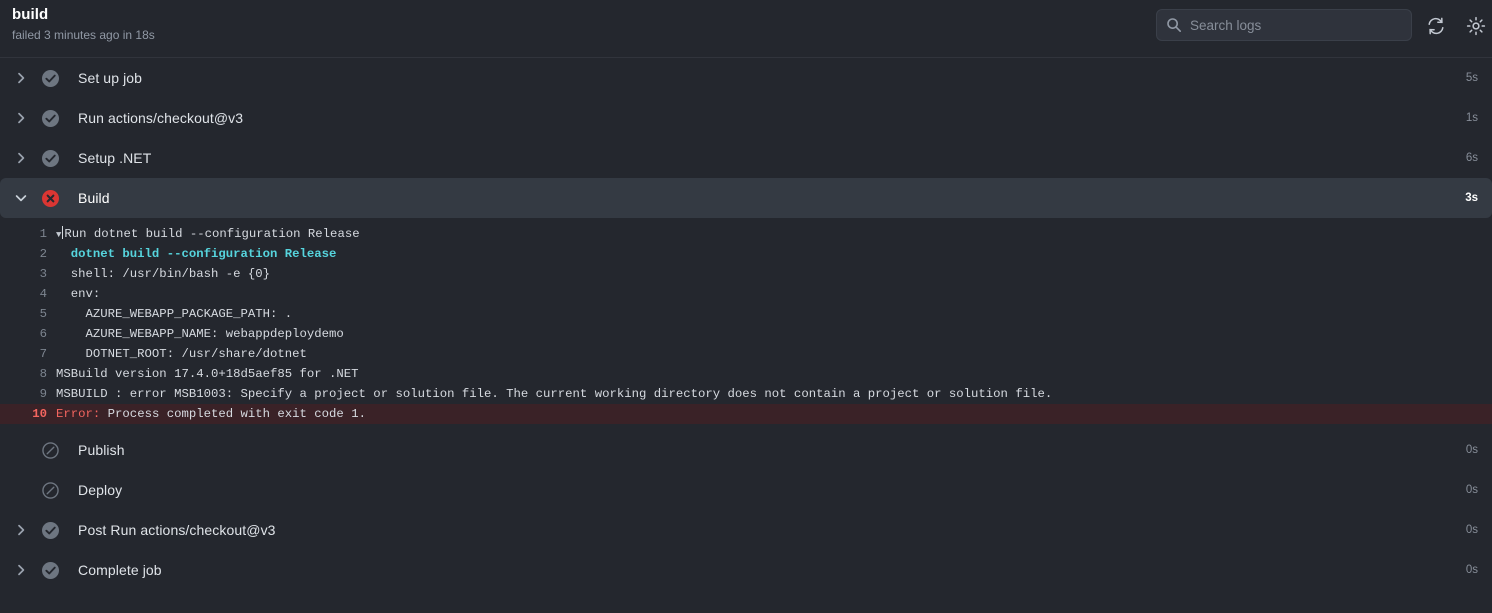 The image size is (1492, 613). Describe the element at coordinates (746, 354) in the screenshot. I see `log-line: 7 DOTNET_ROOT: /usr/share/dotnet` at that location.